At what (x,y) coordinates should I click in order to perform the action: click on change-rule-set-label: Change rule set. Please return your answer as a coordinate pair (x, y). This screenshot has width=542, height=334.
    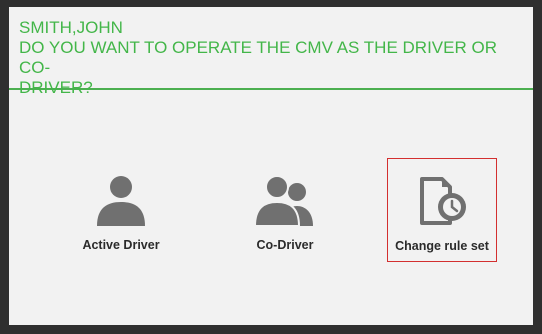
    Looking at the image, I should click on (442, 246).